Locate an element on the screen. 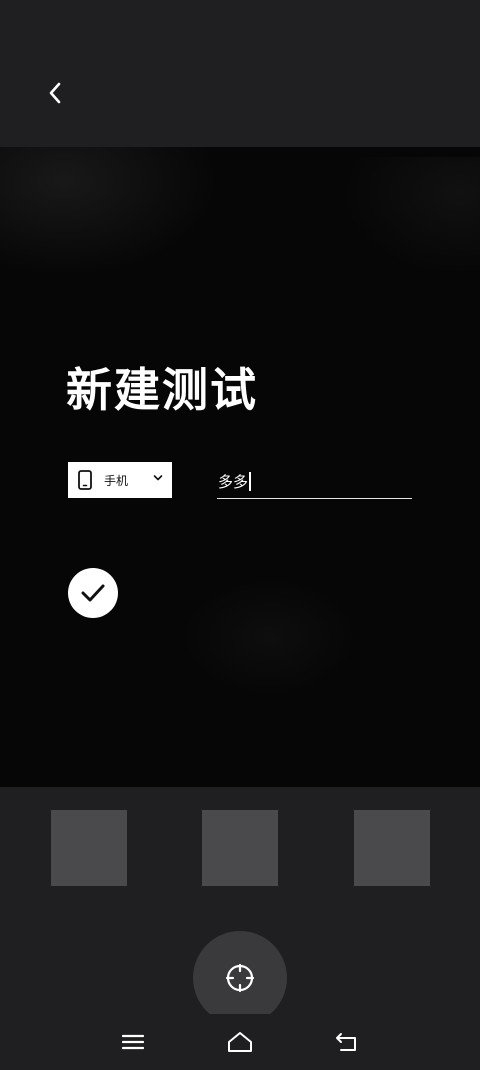  home-button is located at coordinates (240, 1042).